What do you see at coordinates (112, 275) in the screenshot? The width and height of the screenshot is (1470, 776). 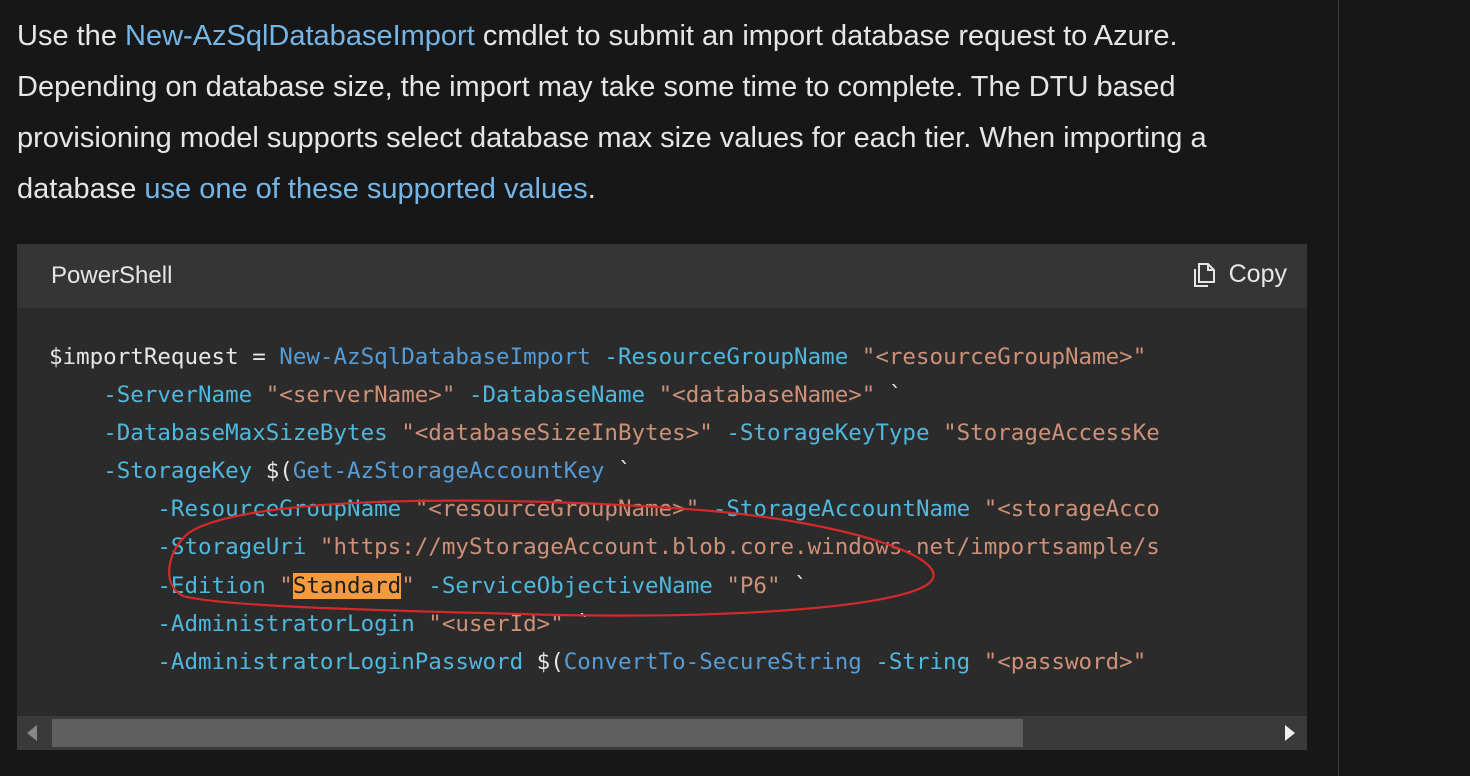 I see `code-language-label: PowerShell` at bounding box center [112, 275].